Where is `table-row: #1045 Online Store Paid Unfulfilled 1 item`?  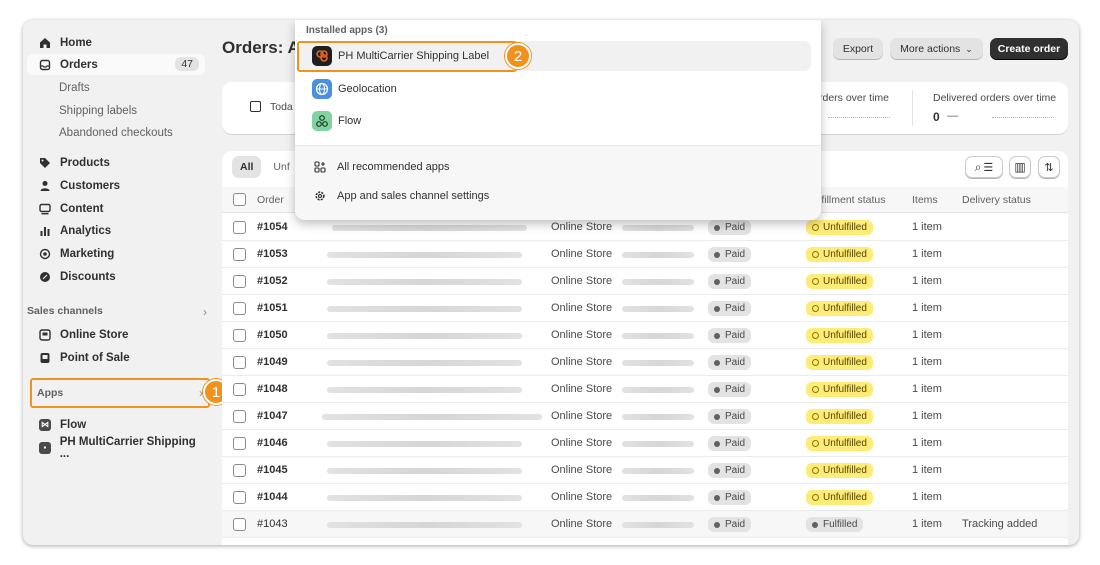
table-row: #1045 Online Store Paid Unfulfilled 1 item is located at coordinates (645, 470).